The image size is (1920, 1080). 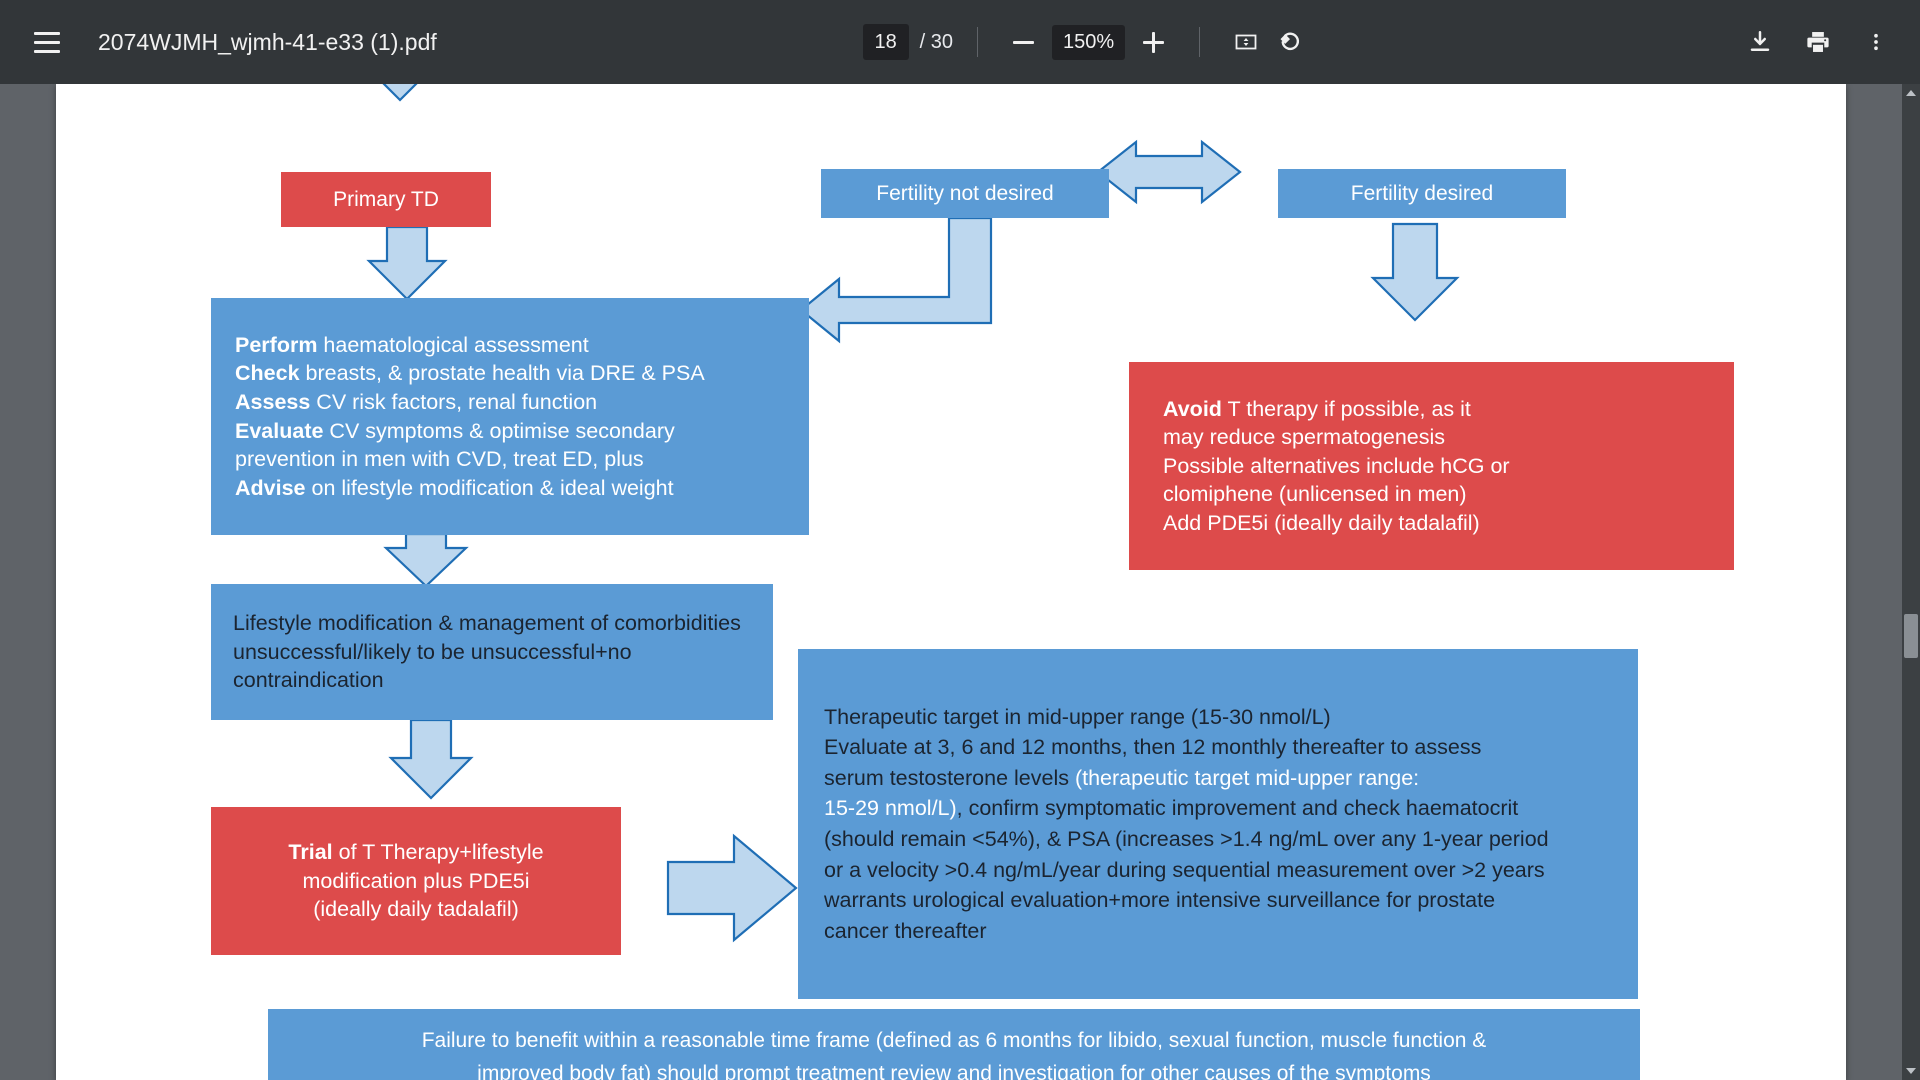 I want to click on arrow-fertility-desired-to-avoid, so click(x=1415, y=272).